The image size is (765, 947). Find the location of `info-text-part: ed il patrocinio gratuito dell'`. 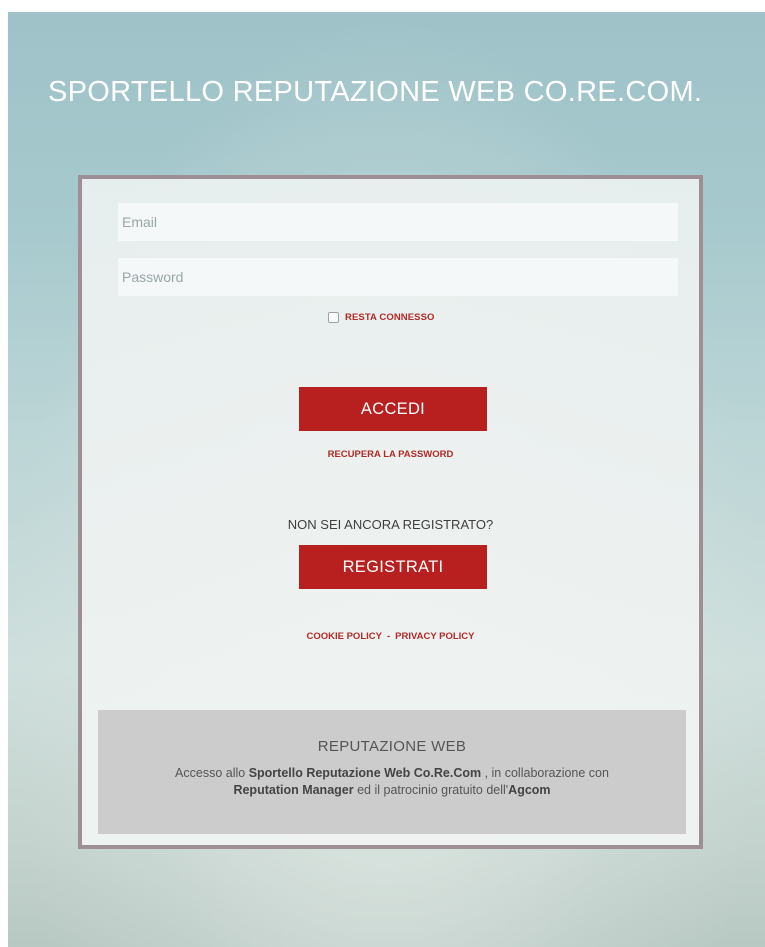

info-text-part: ed il patrocinio gratuito dell' is located at coordinates (431, 790).